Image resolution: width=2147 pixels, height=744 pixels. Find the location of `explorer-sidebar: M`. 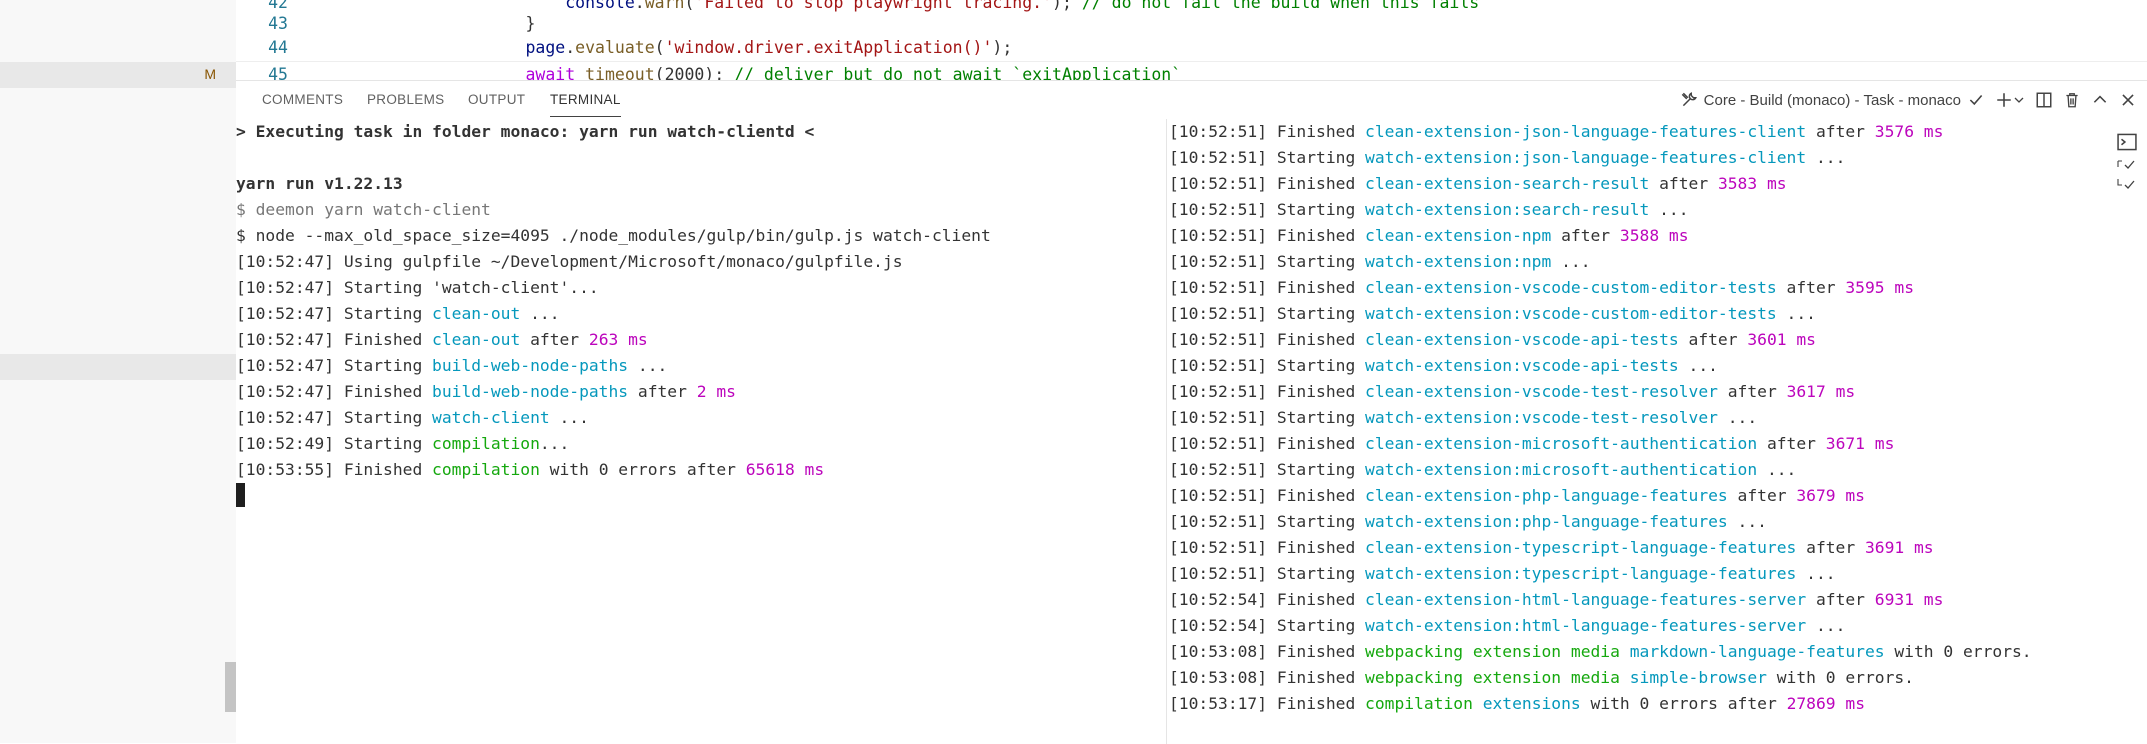

explorer-sidebar: M is located at coordinates (118, 371).